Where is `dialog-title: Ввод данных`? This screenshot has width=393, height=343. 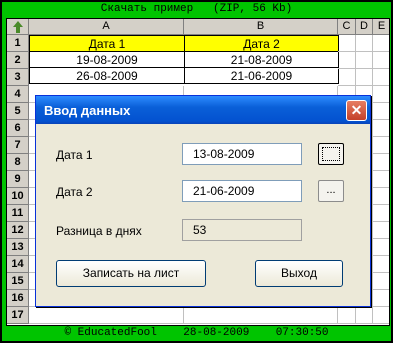 dialog-title: Ввод данных is located at coordinates (87, 110).